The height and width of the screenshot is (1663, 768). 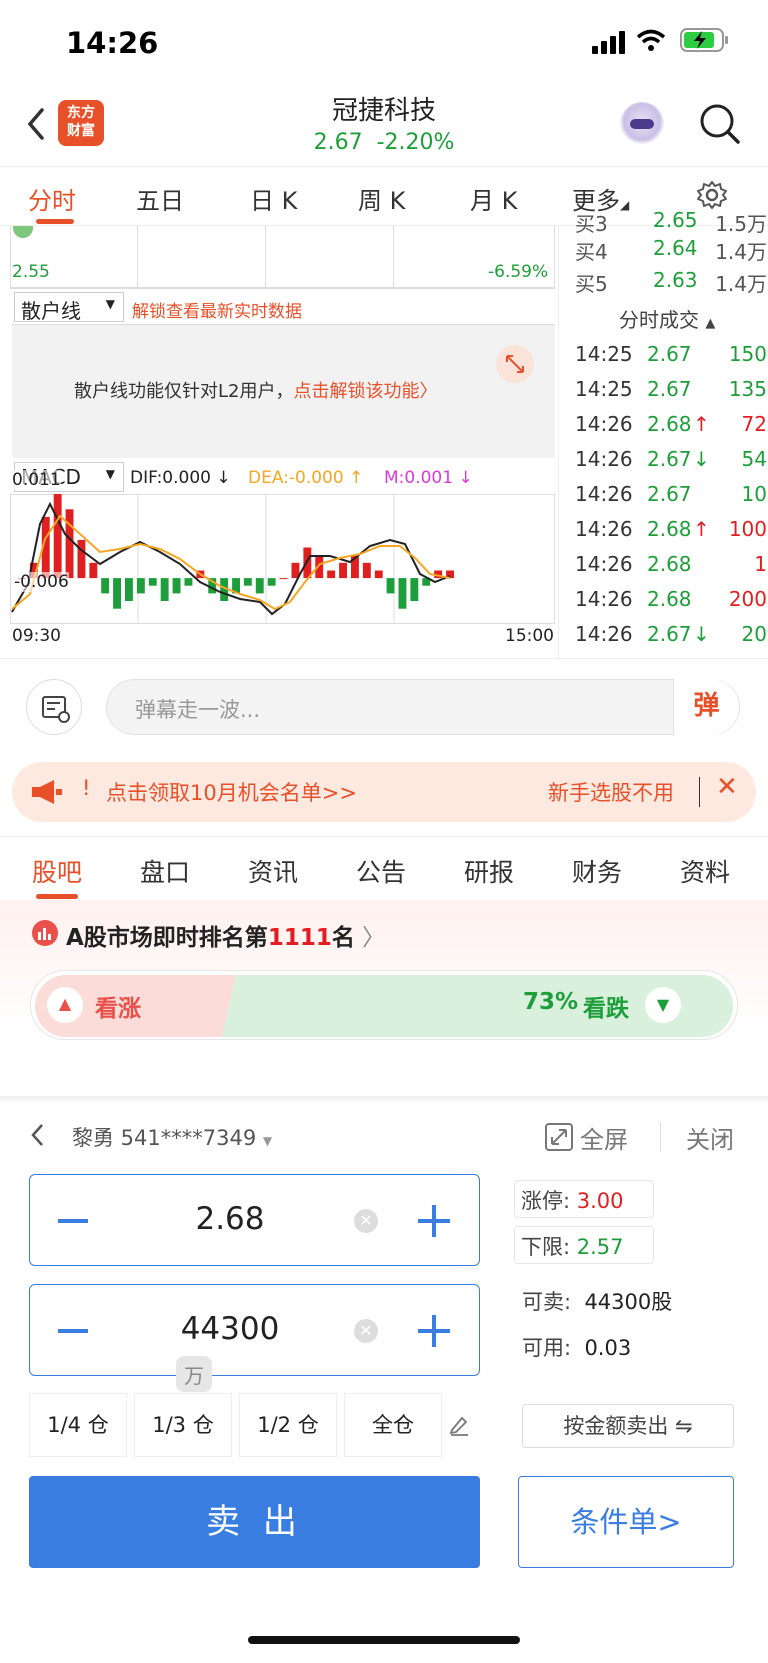 I want to click on dropdown-arrow-icon: ▼, so click(x=110, y=474).